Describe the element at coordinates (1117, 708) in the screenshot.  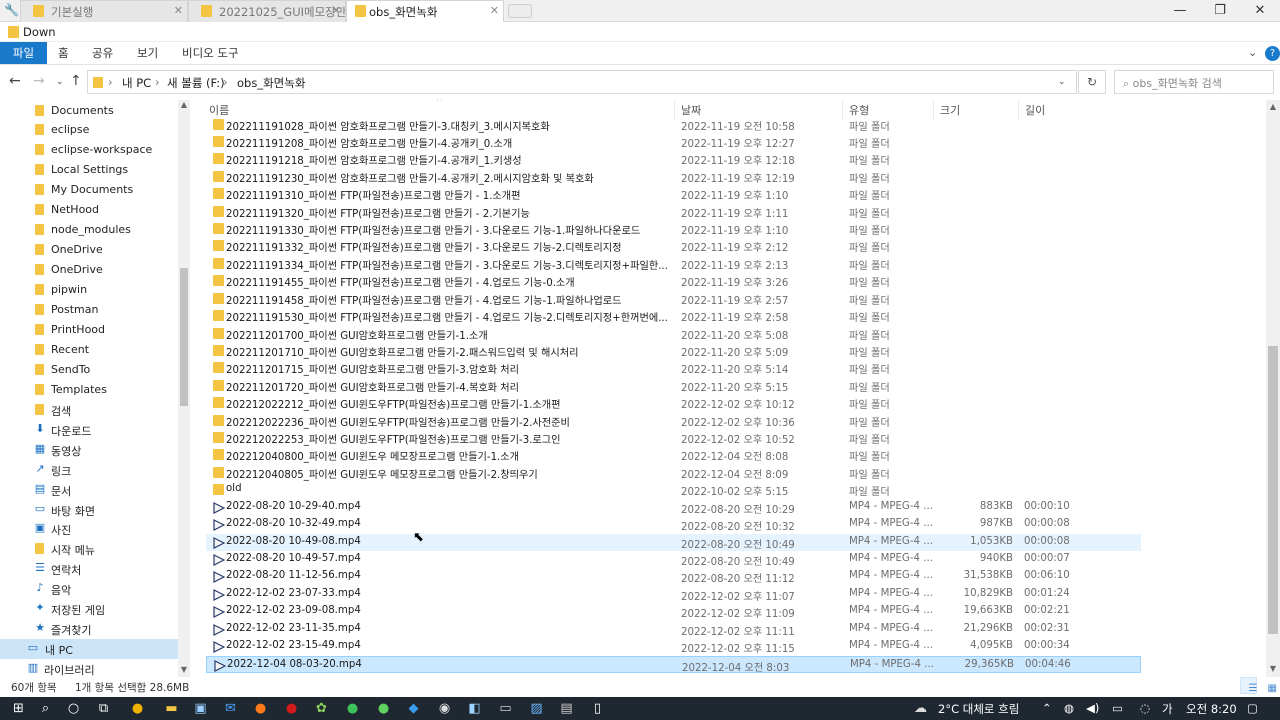
I see `battery-icon: ▭` at that location.